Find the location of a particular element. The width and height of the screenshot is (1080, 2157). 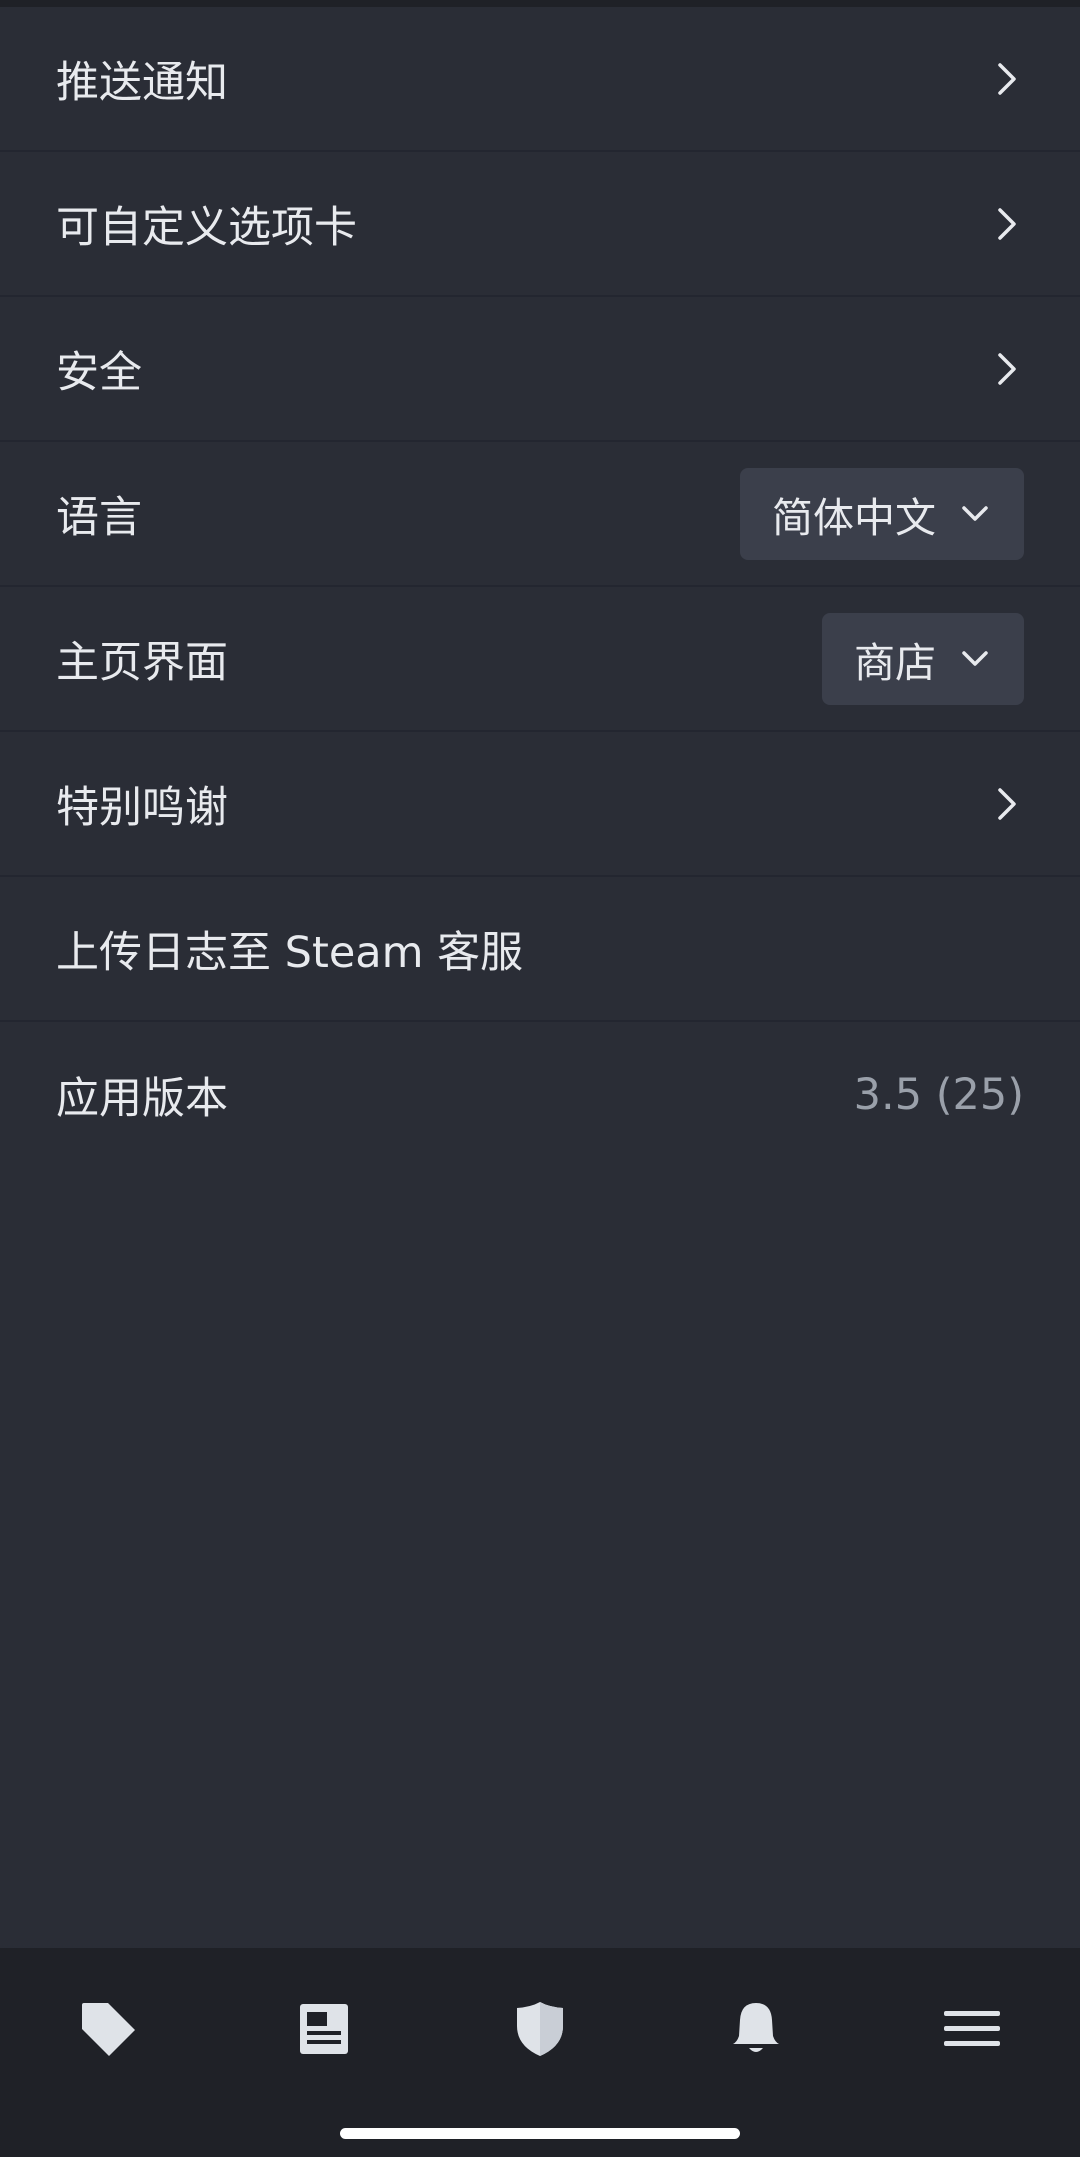

nav-notifications is located at coordinates (756, 2030).